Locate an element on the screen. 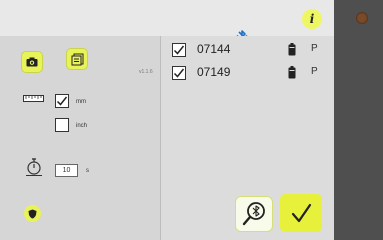 This screenshot has width=383, height=240. document-icon is located at coordinates (77, 59).